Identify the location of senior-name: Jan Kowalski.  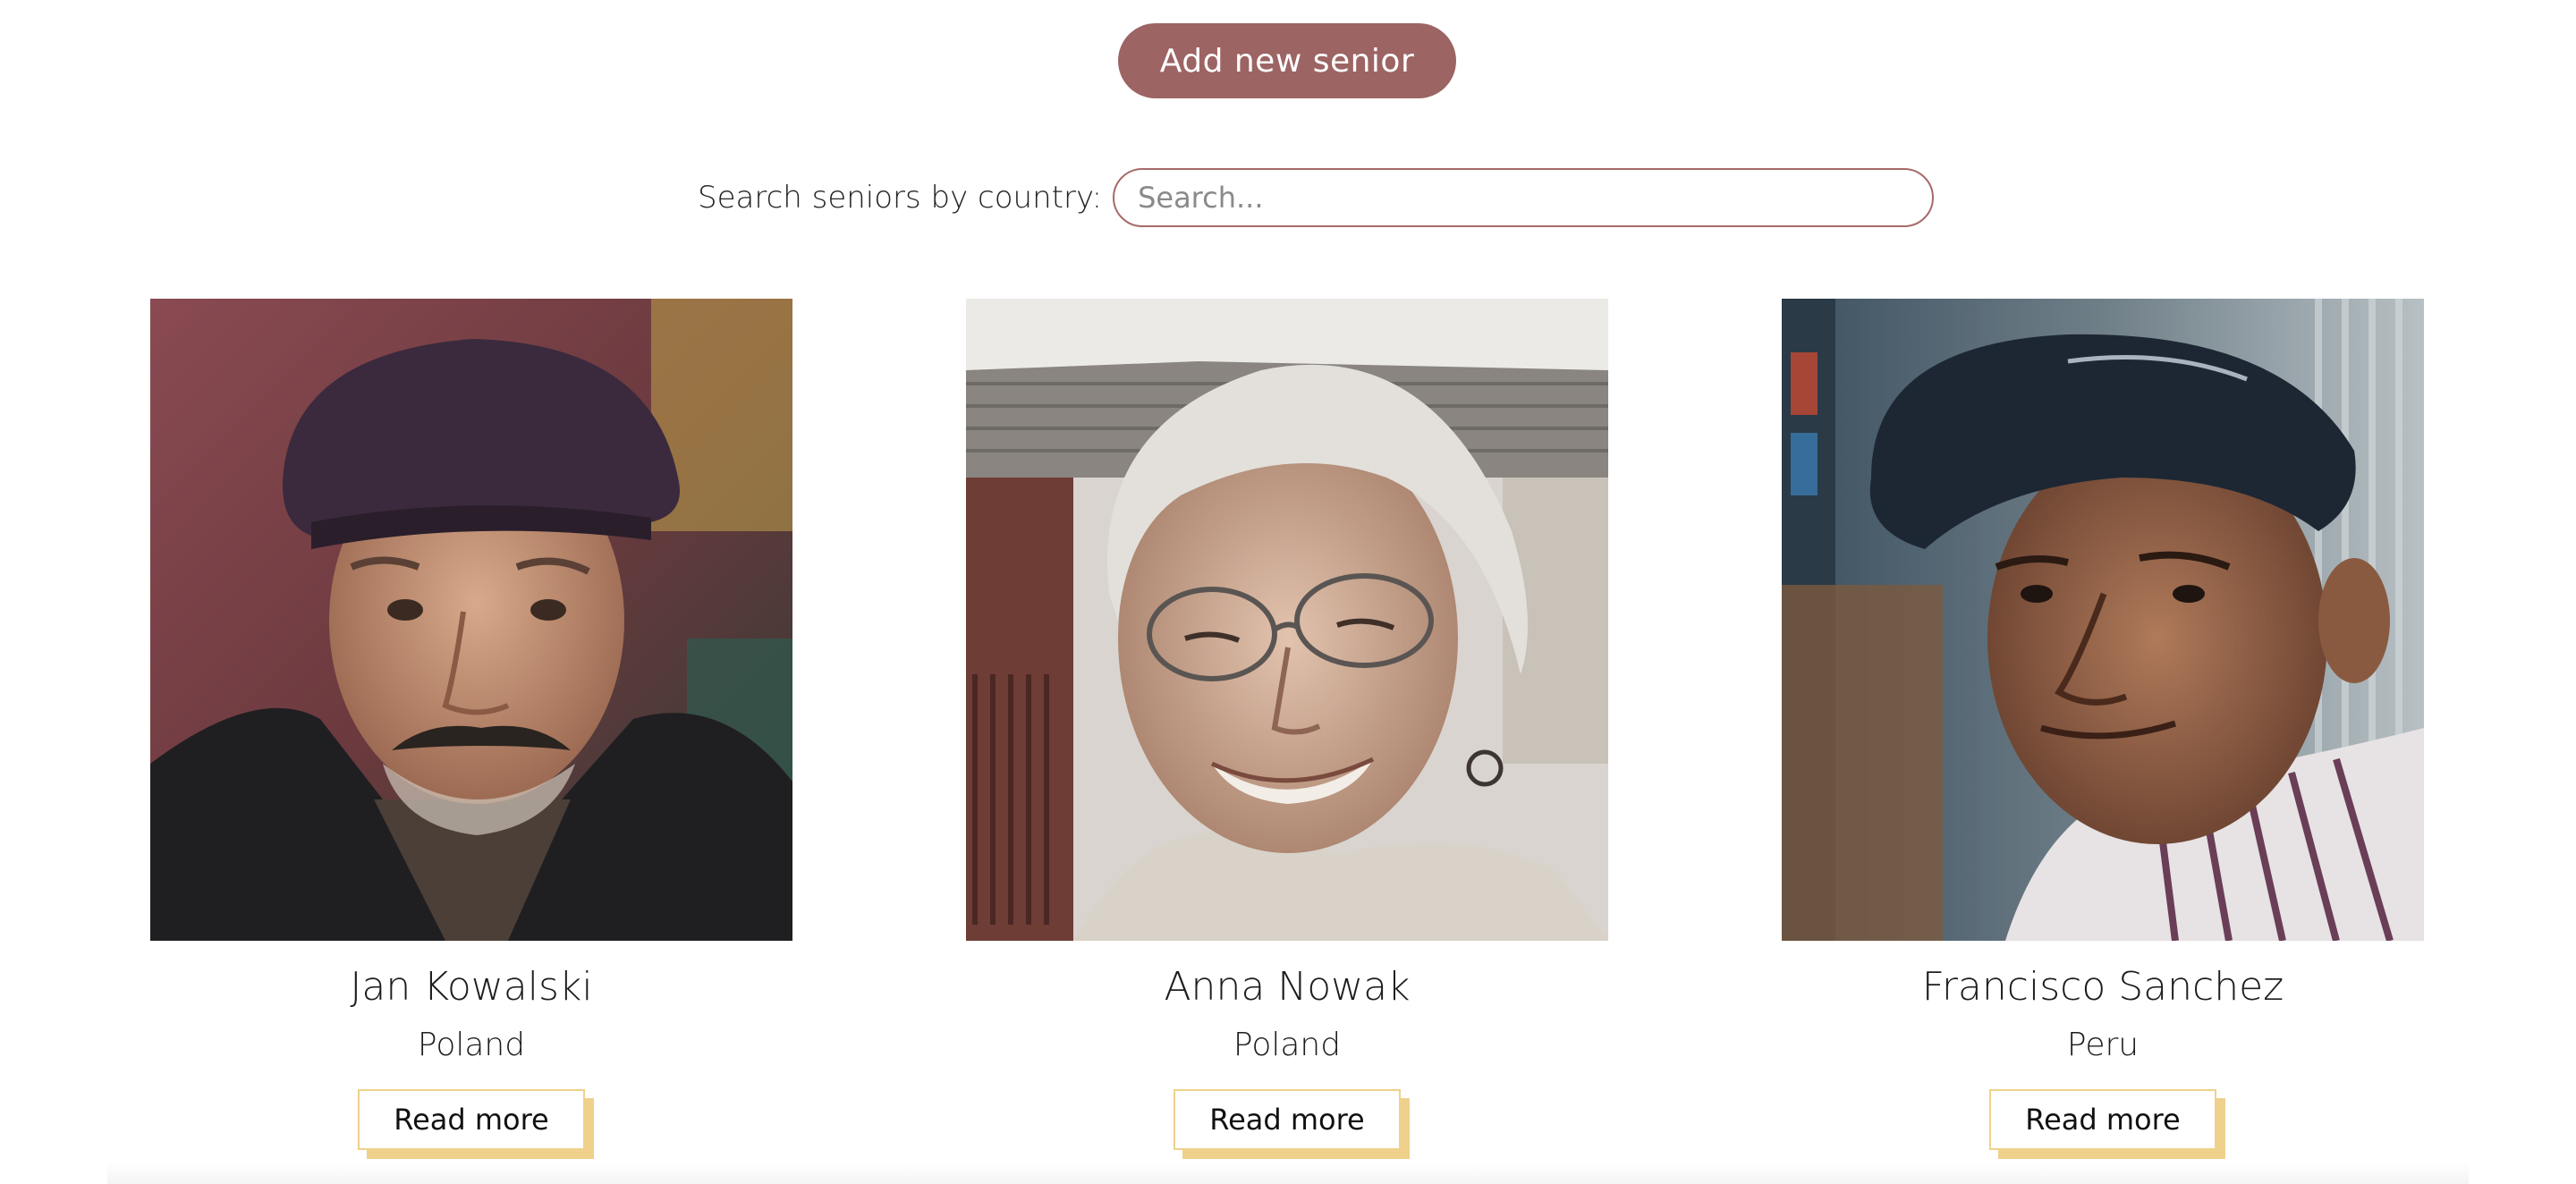
(471, 987).